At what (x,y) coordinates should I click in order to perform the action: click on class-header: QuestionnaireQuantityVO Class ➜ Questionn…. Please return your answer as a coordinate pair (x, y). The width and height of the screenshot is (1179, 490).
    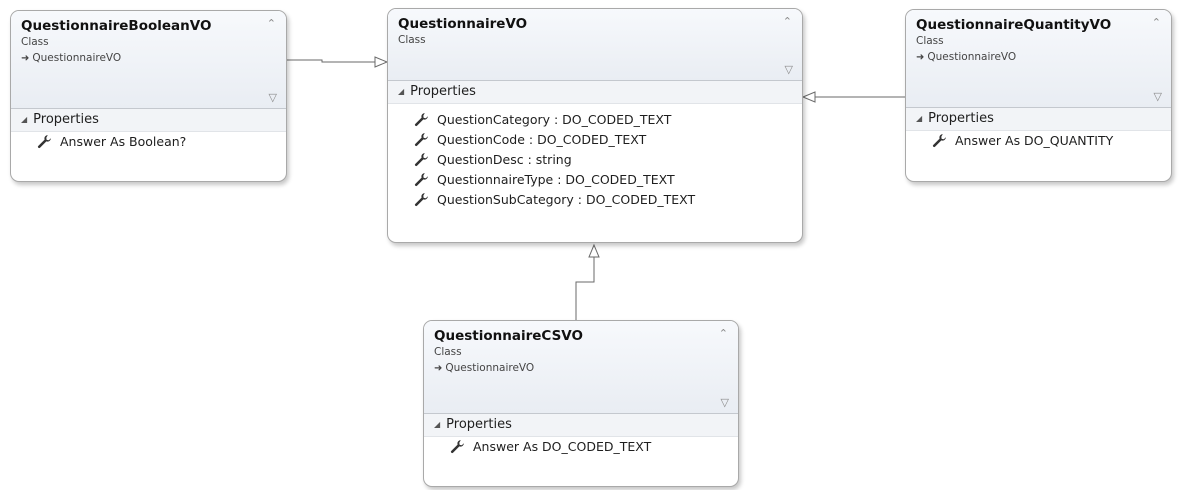
    Looking at the image, I should click on (1038, 59).